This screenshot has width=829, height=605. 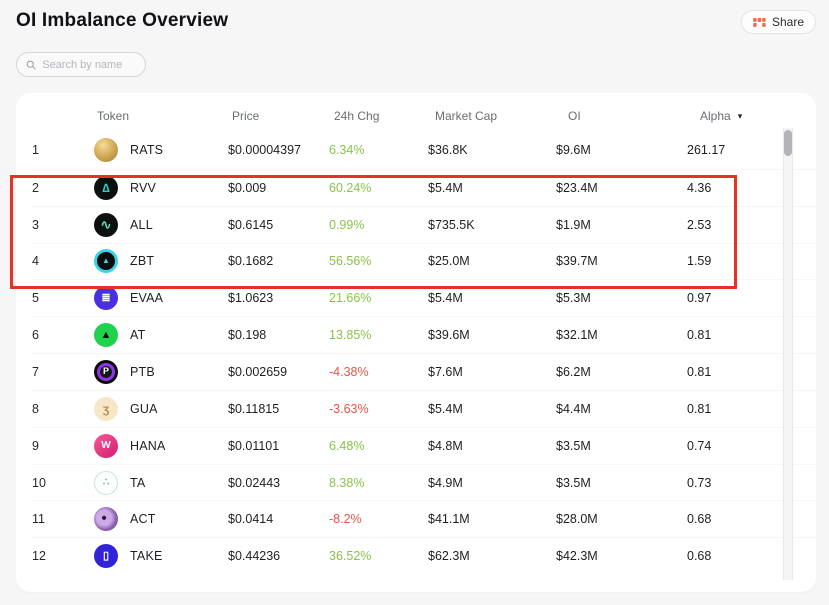 What do you see at coordinates (138, 482) in the screenshot?
I see `token-symbol: TA` at bounding box center [138, 482].